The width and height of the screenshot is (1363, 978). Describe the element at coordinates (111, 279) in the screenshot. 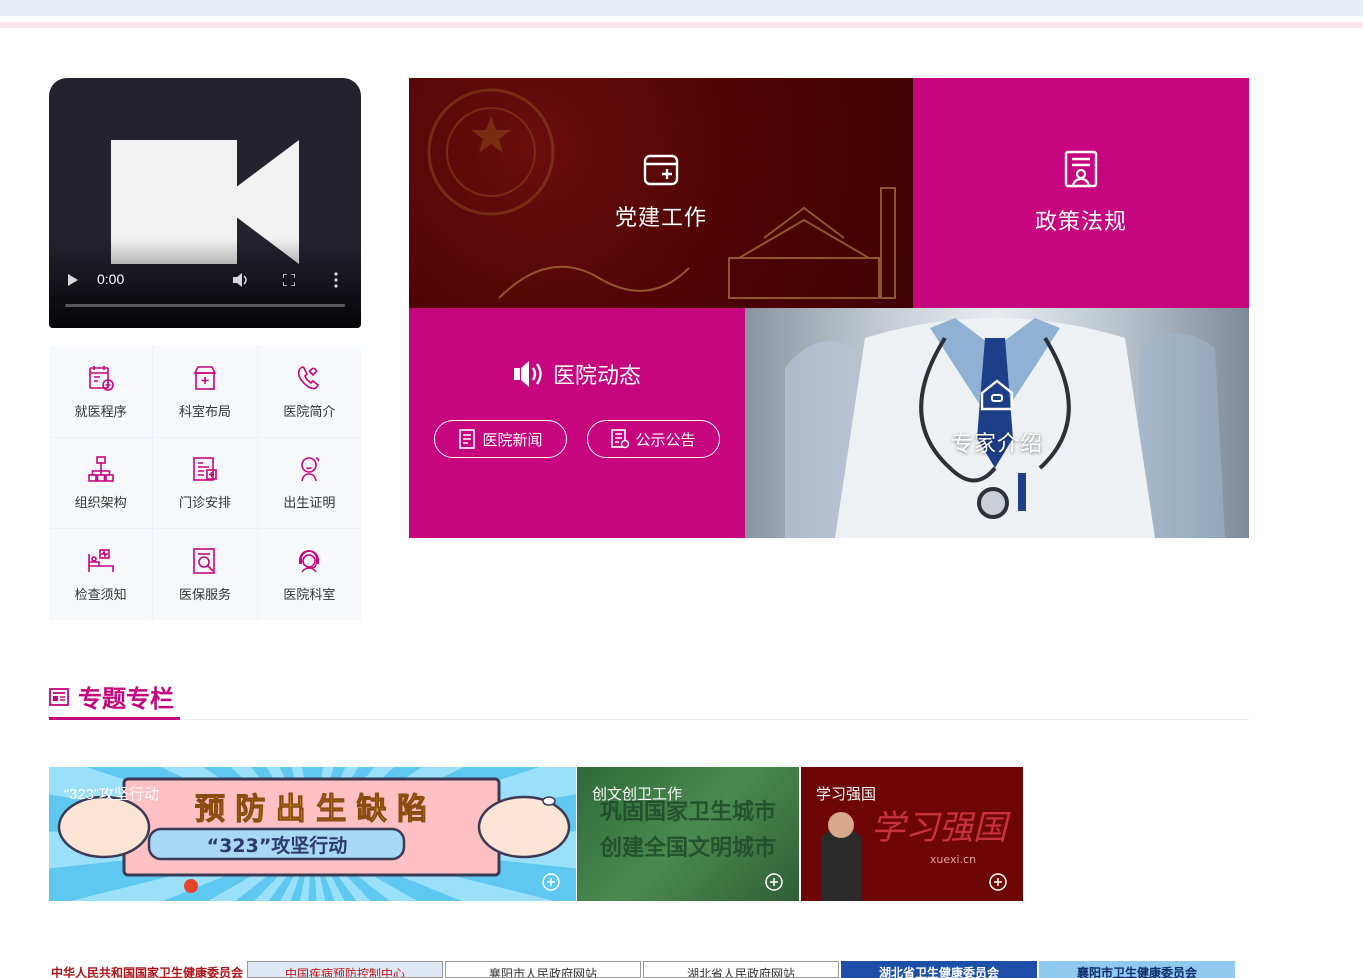

I see `video-time: 0:00` at that location.